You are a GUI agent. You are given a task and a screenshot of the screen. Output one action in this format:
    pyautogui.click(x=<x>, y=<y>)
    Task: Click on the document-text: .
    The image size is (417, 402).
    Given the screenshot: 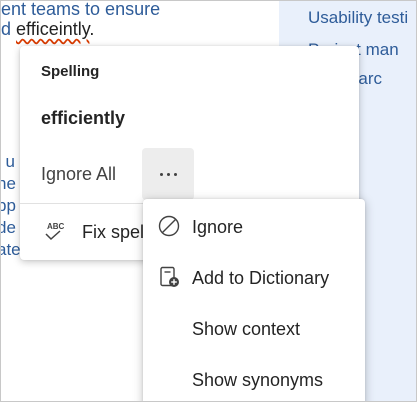 What is the action you would take?
    pyautogui.click(x=92, y=29)
    